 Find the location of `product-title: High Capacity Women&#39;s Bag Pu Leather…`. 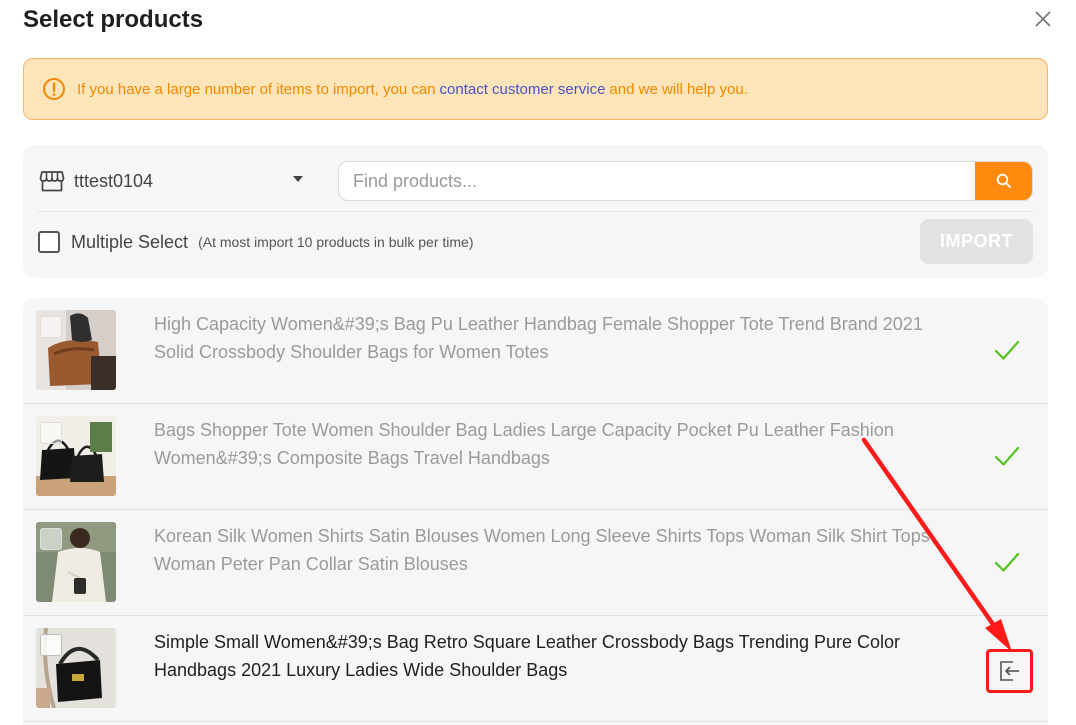

product-title: High Capacity Women&#39;s Bag Pu Leather… is located at coordinates (538, 338).